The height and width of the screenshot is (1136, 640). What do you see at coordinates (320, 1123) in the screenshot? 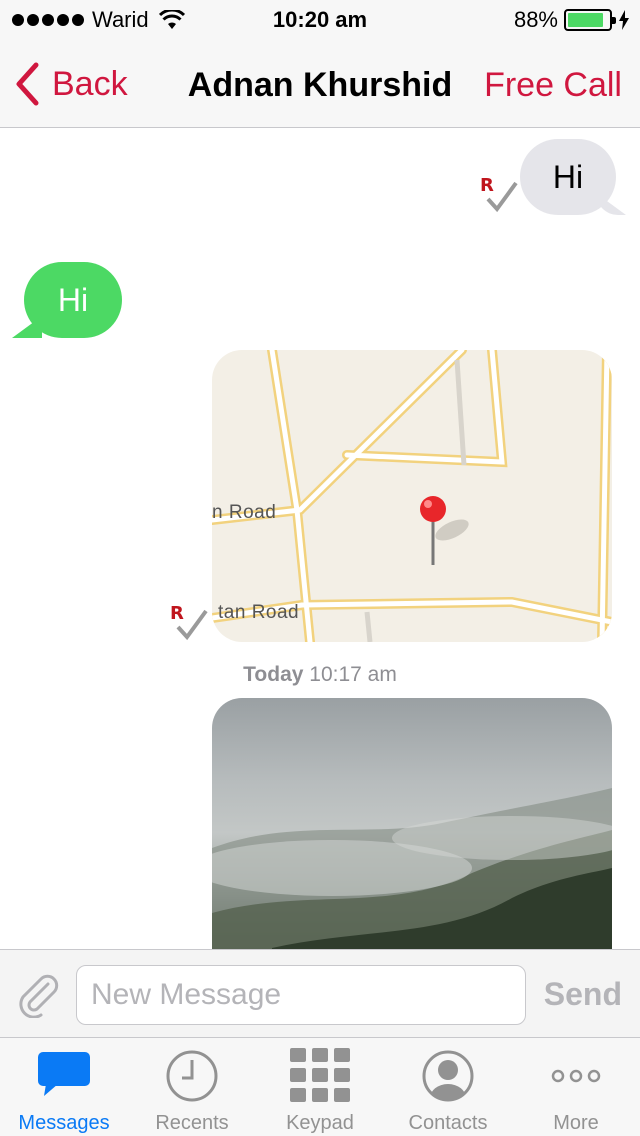
I see `tab-label: Keypad` at bounding box center [320, 1123].